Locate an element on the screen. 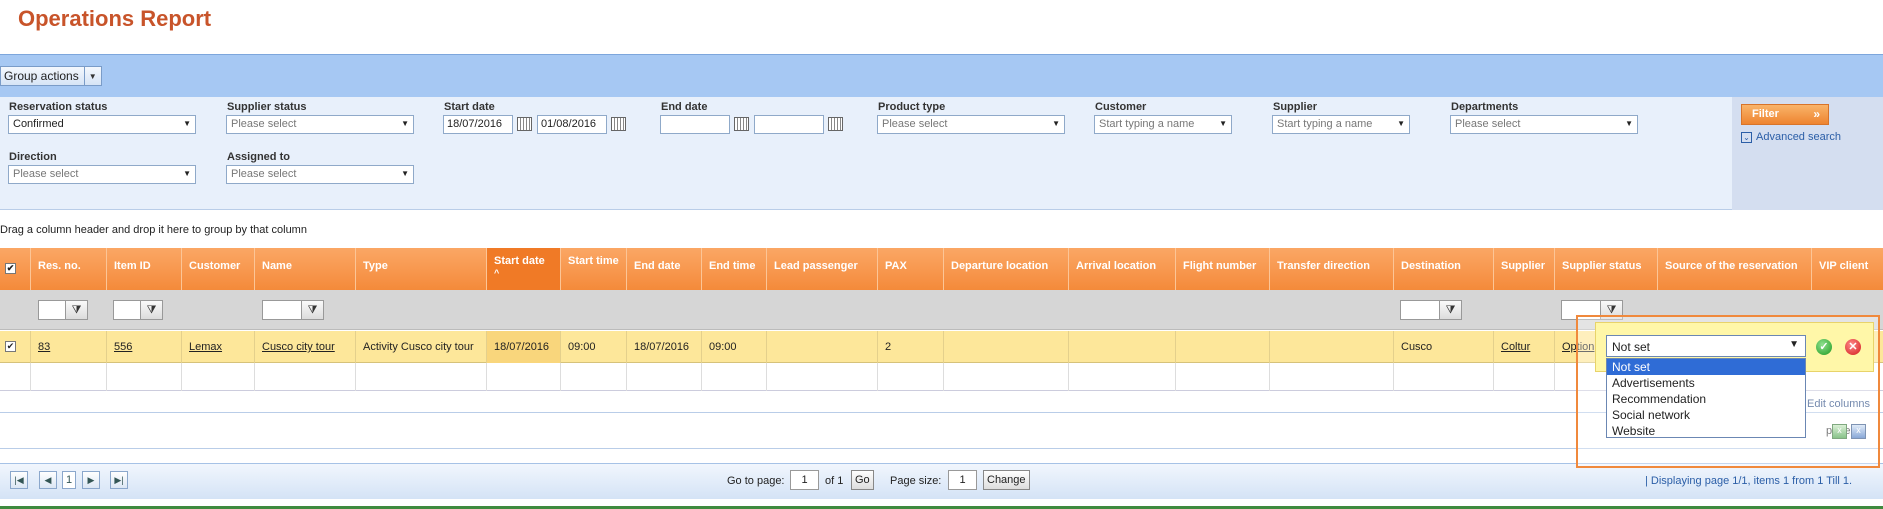 This screenshot has width=1883, height=509. customer-label: Customer is located at coordinates (1121, 107).